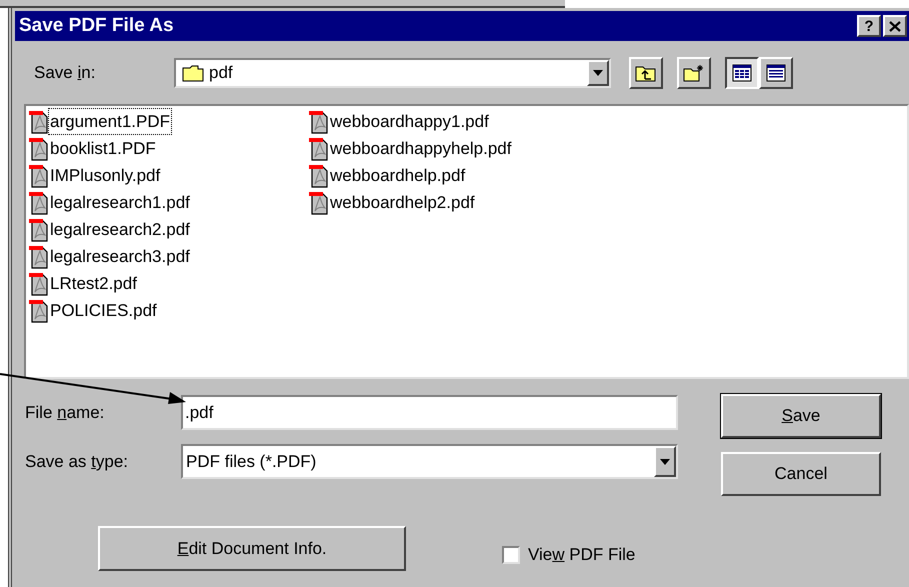 This screenshot has height=587, width=909. What do you see at coordinates (429, 412) in the screenshot?
I see `file-name-field: .pdf` at bounding box center [429, 412].